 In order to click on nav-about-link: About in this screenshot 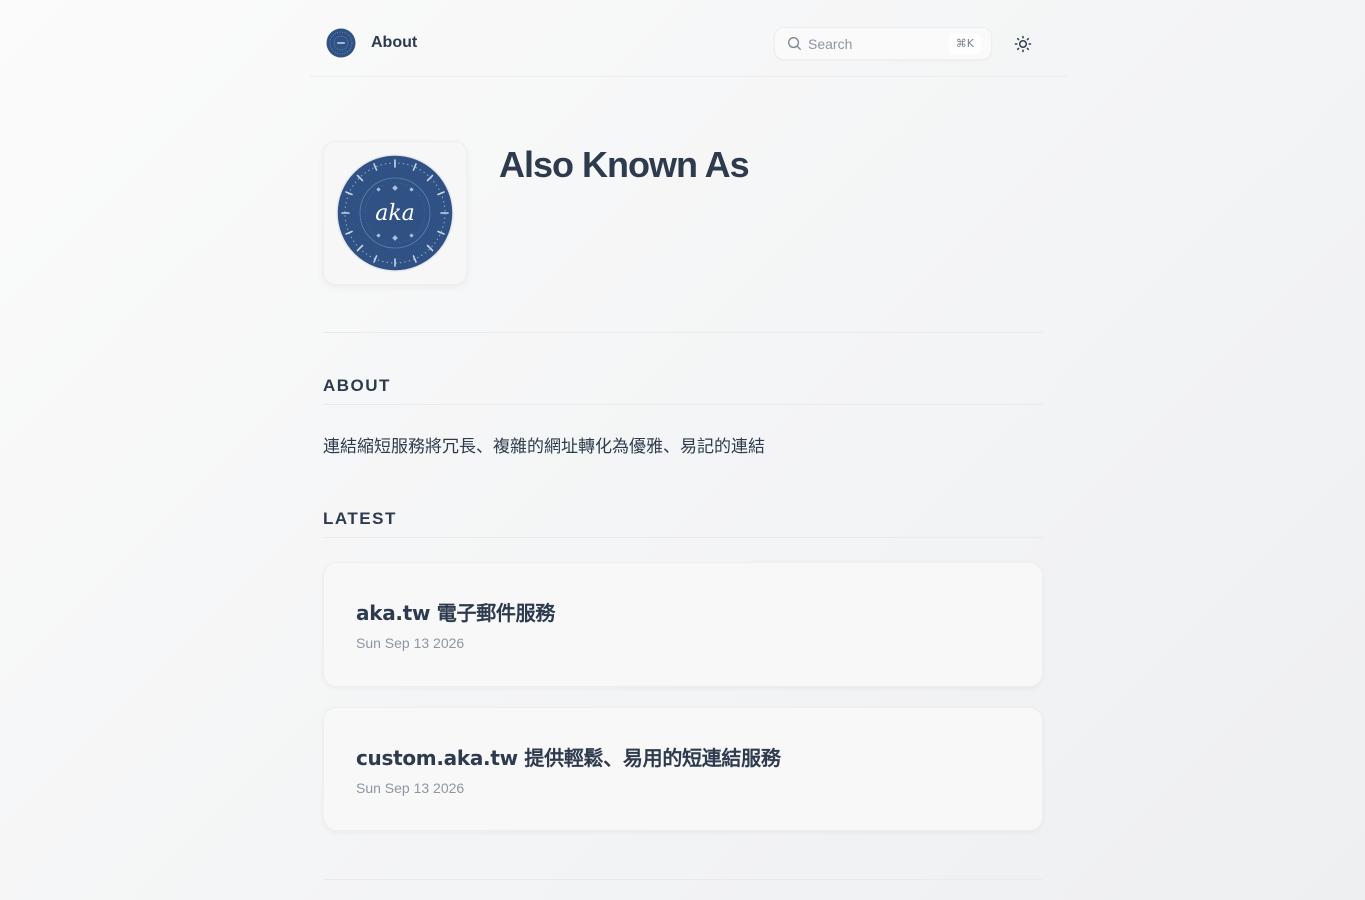, I will do `click(394, 43)`.